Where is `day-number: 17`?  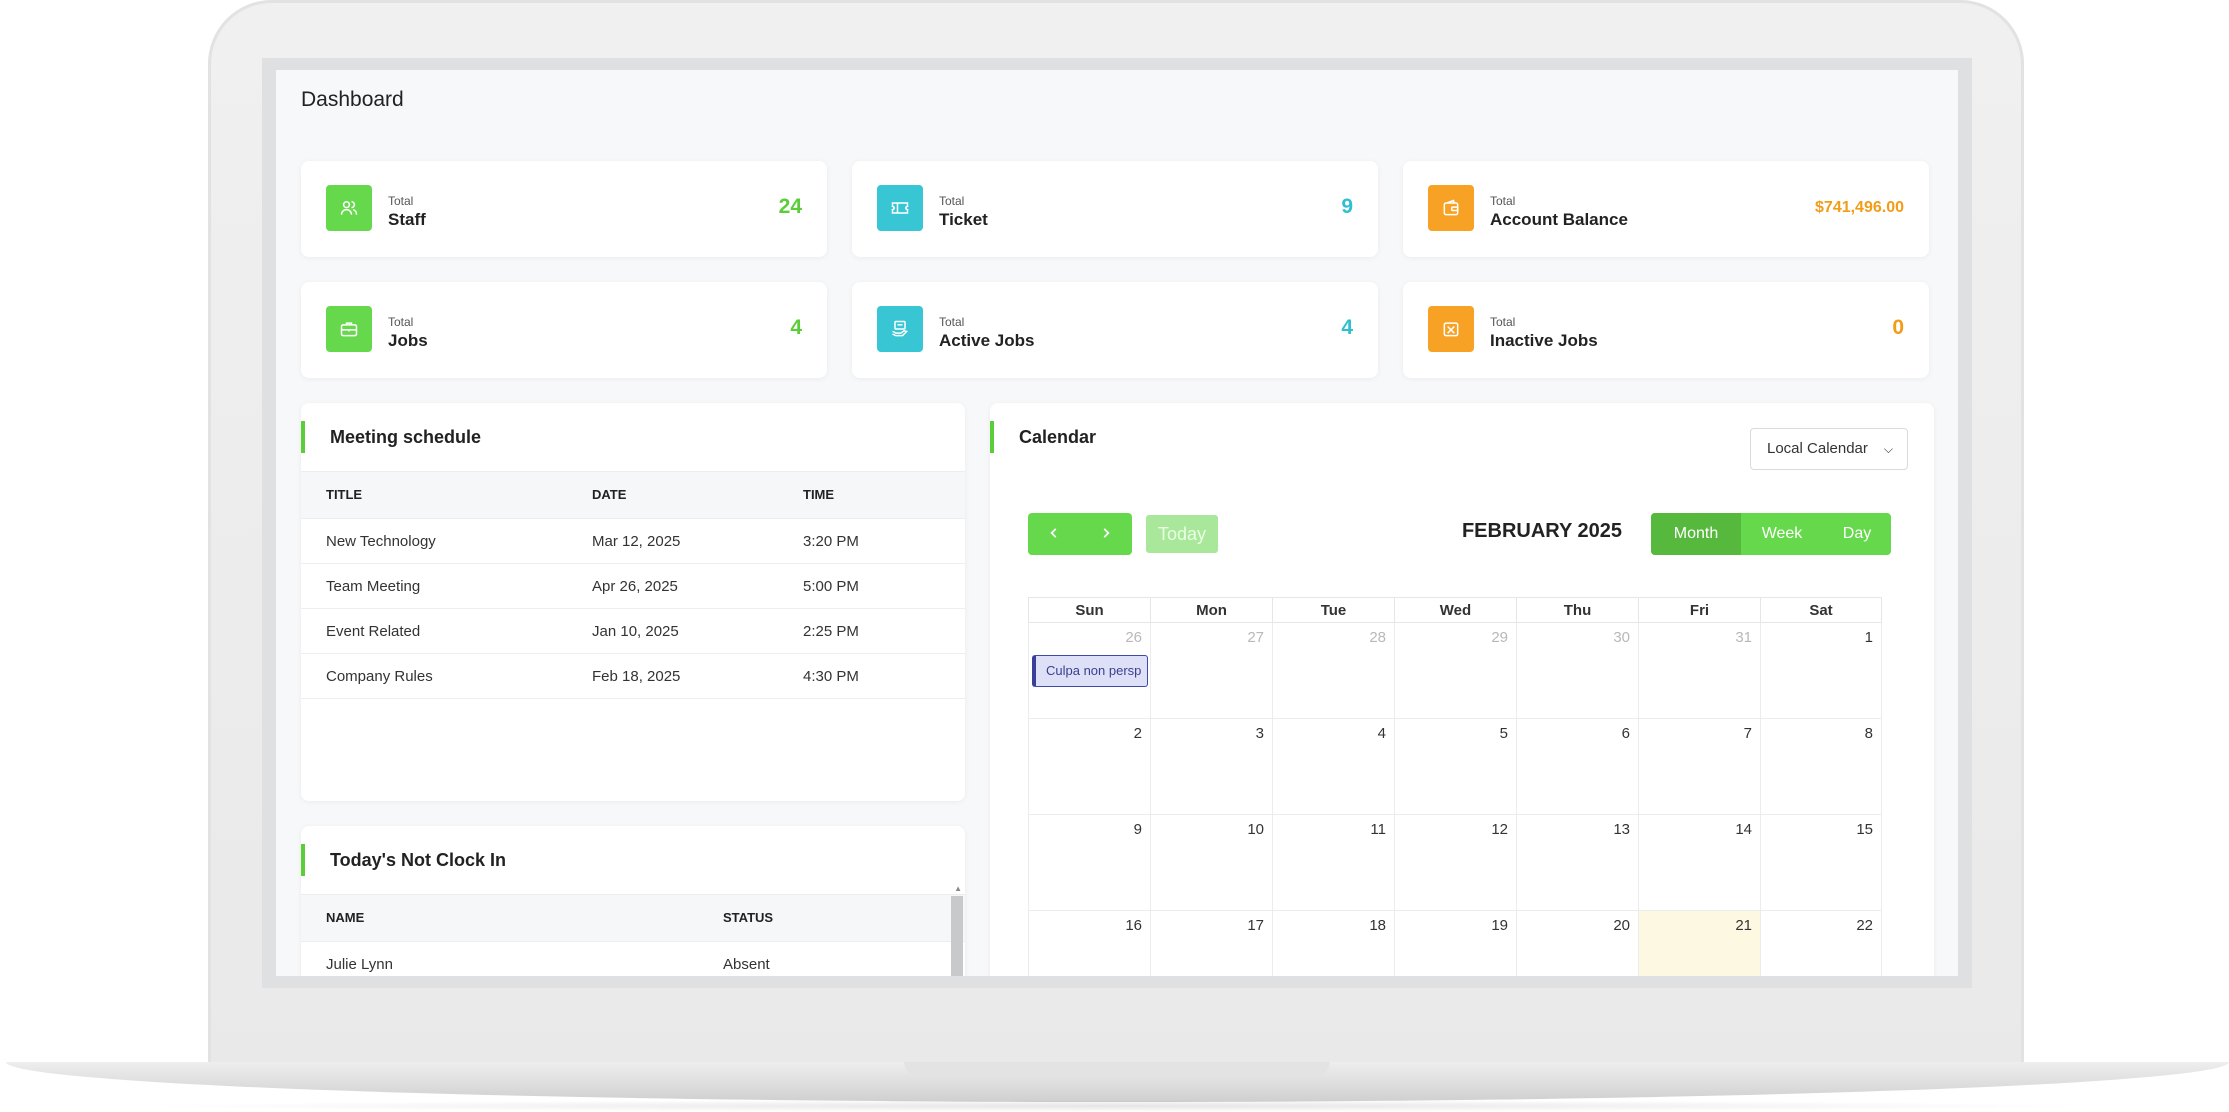 day-number: 17 is located at coordinates (1255, 925).